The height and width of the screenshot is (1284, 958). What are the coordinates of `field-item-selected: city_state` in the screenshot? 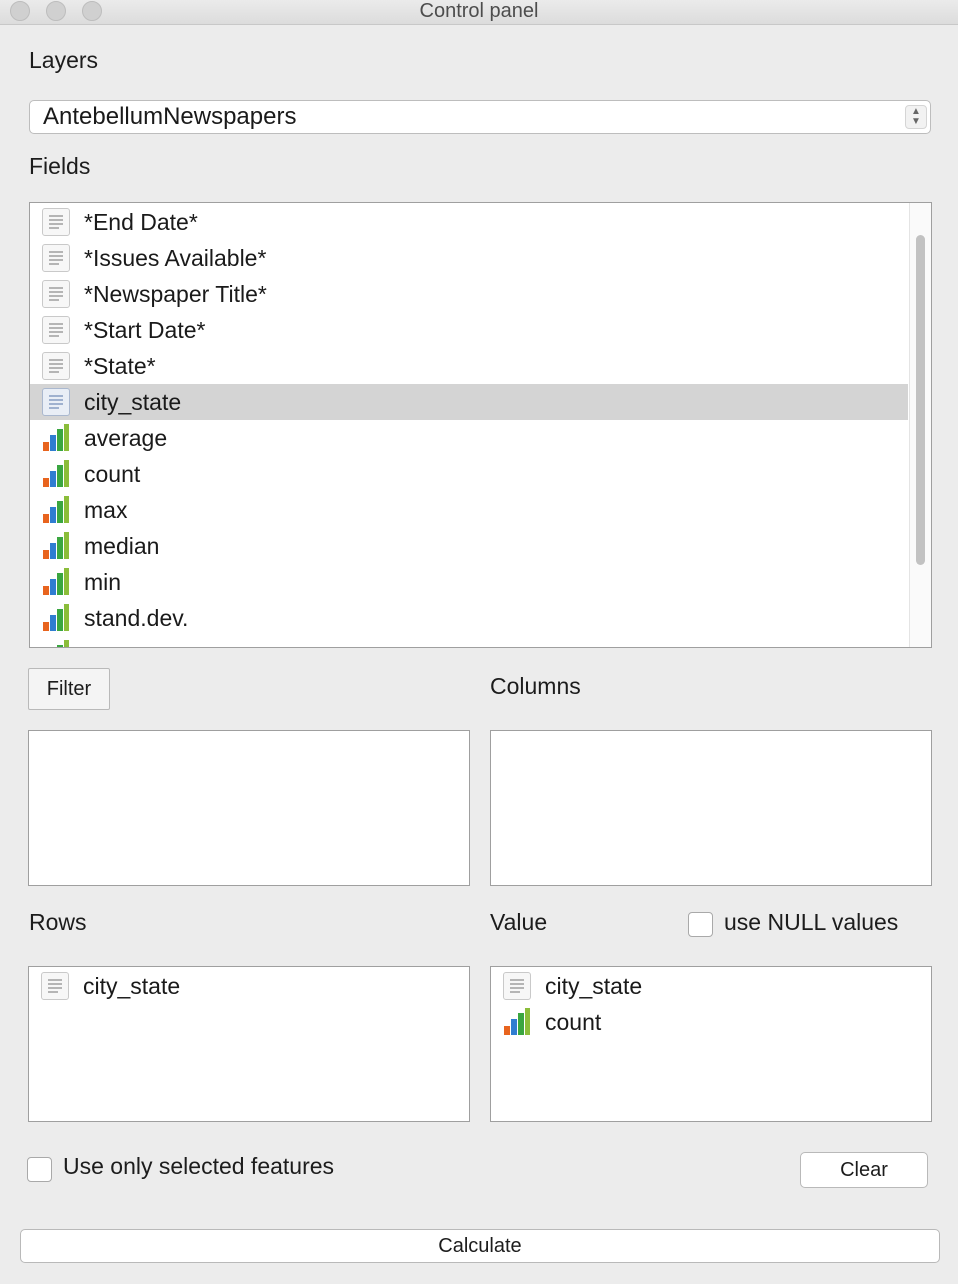 It's located at (469, 402).